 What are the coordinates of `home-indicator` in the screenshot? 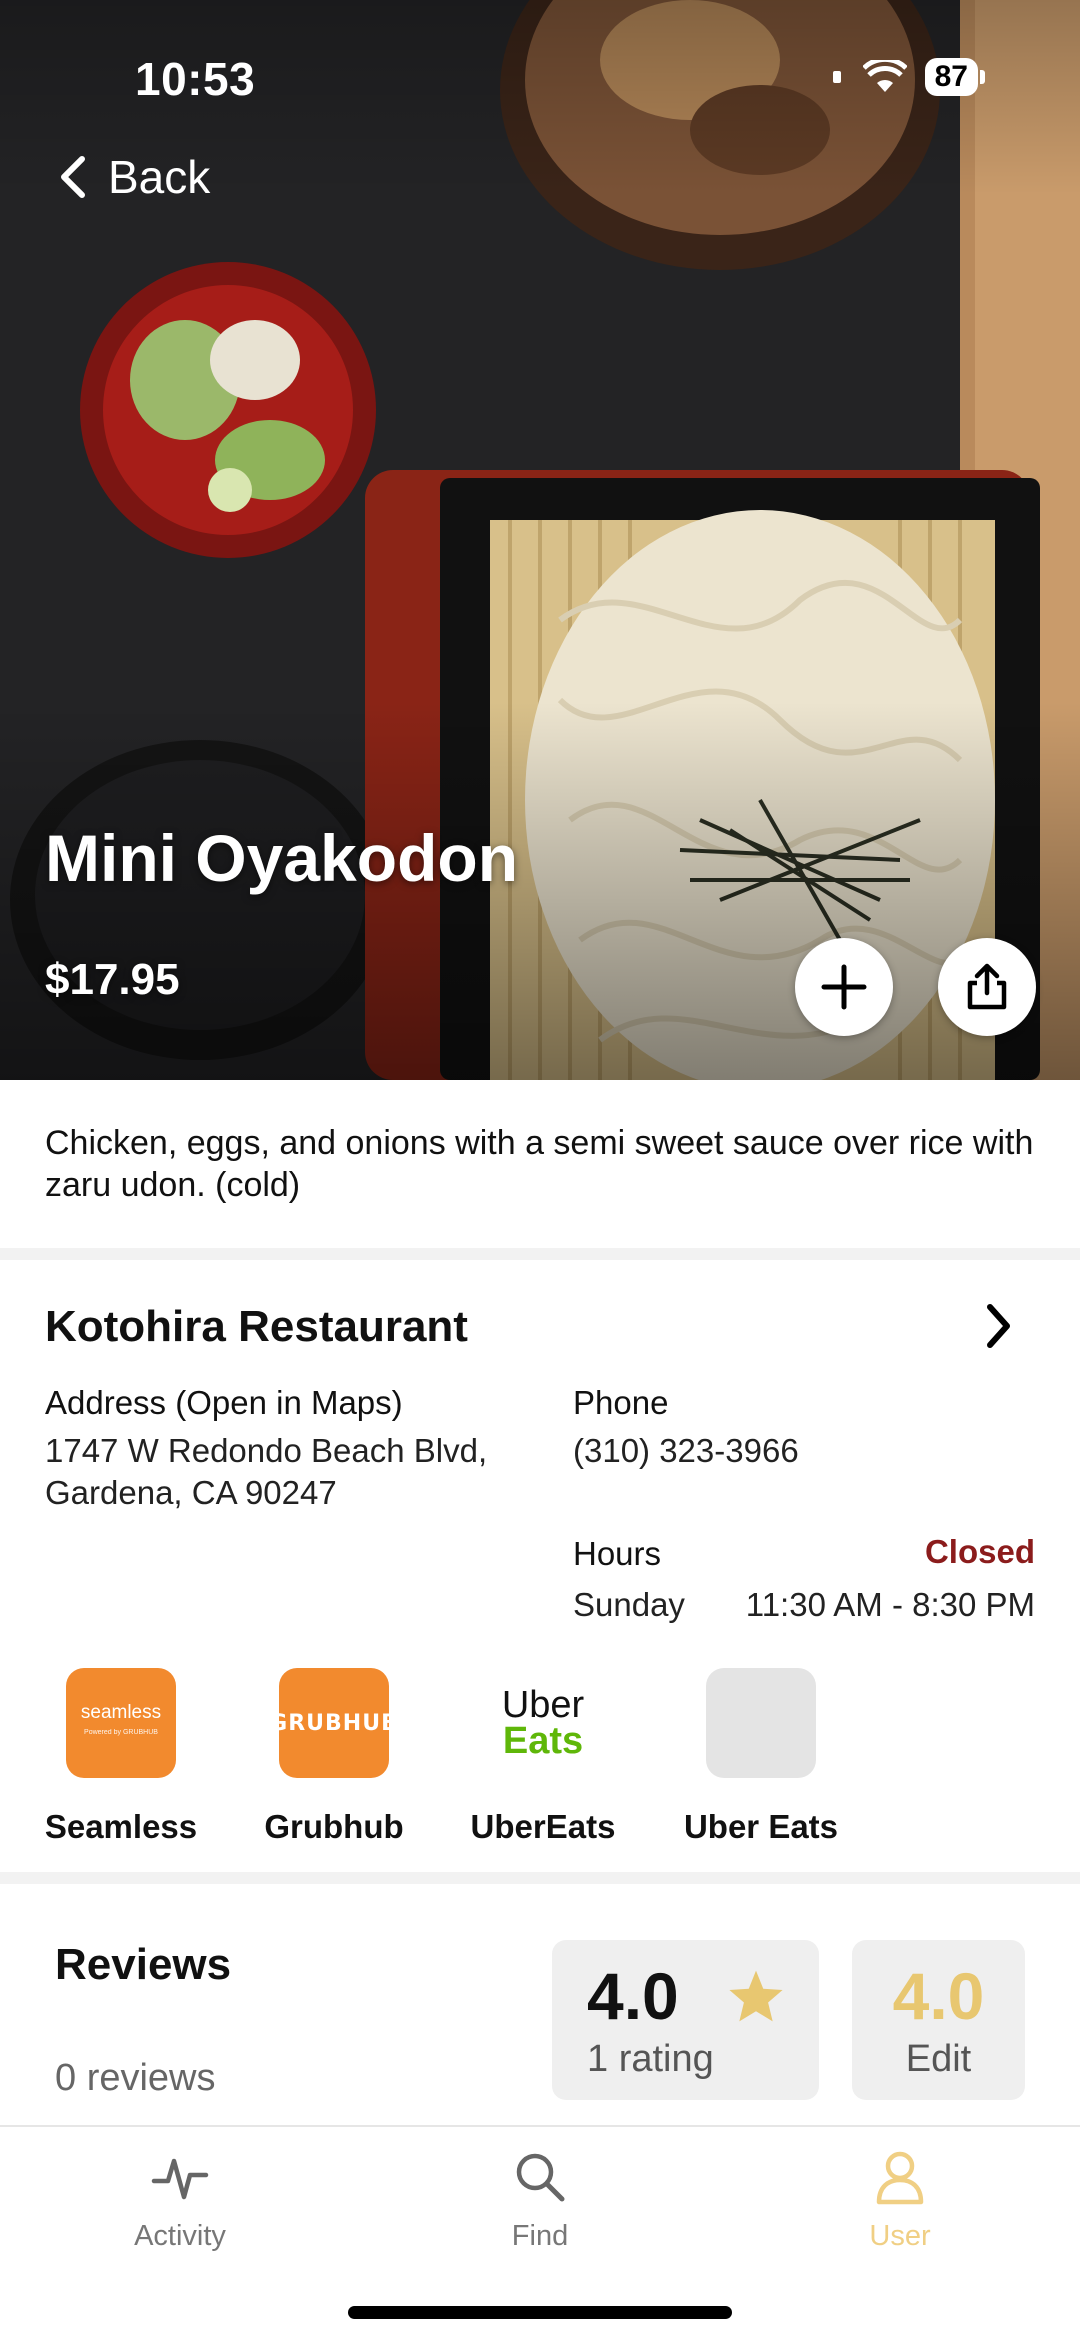 It's located at (540, 2312).